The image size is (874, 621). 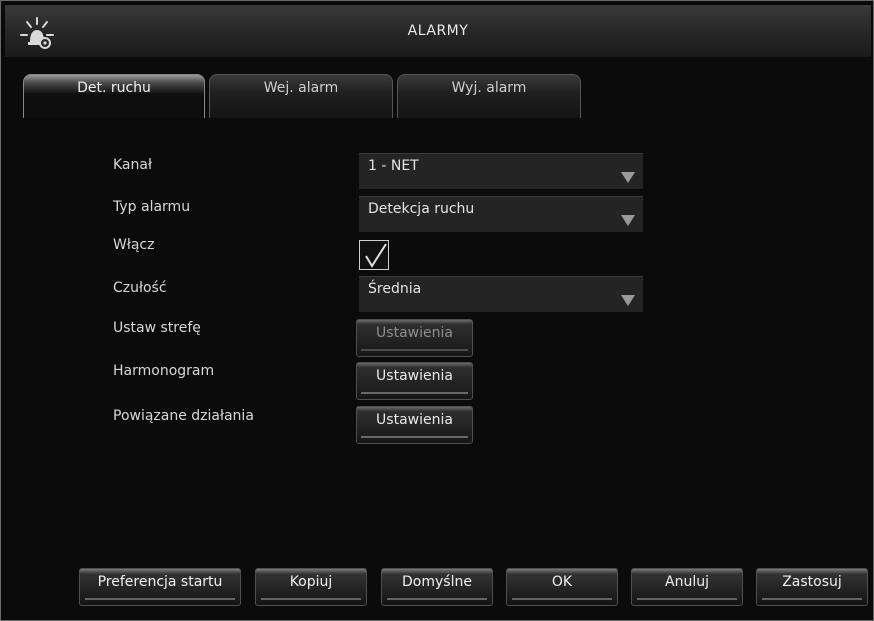 I want to click on tab-motion-detection: Det. ruchu, so click(x=114, y=96).